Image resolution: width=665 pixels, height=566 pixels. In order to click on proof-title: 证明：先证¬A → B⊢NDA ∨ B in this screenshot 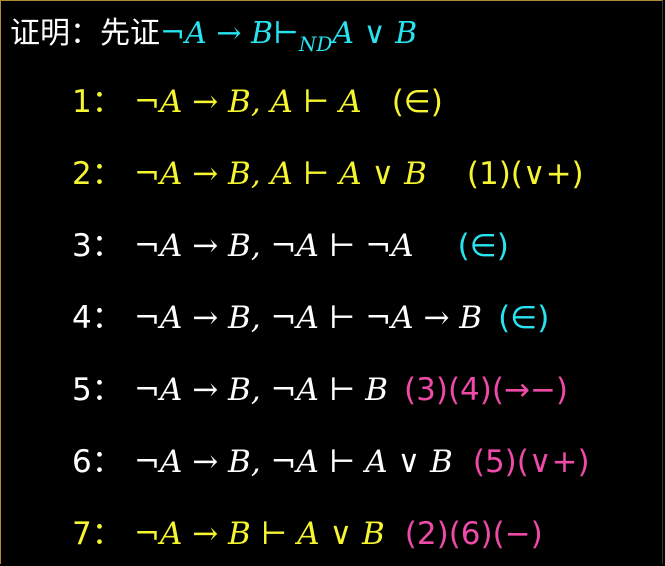, I will do `click(214, 35)`.